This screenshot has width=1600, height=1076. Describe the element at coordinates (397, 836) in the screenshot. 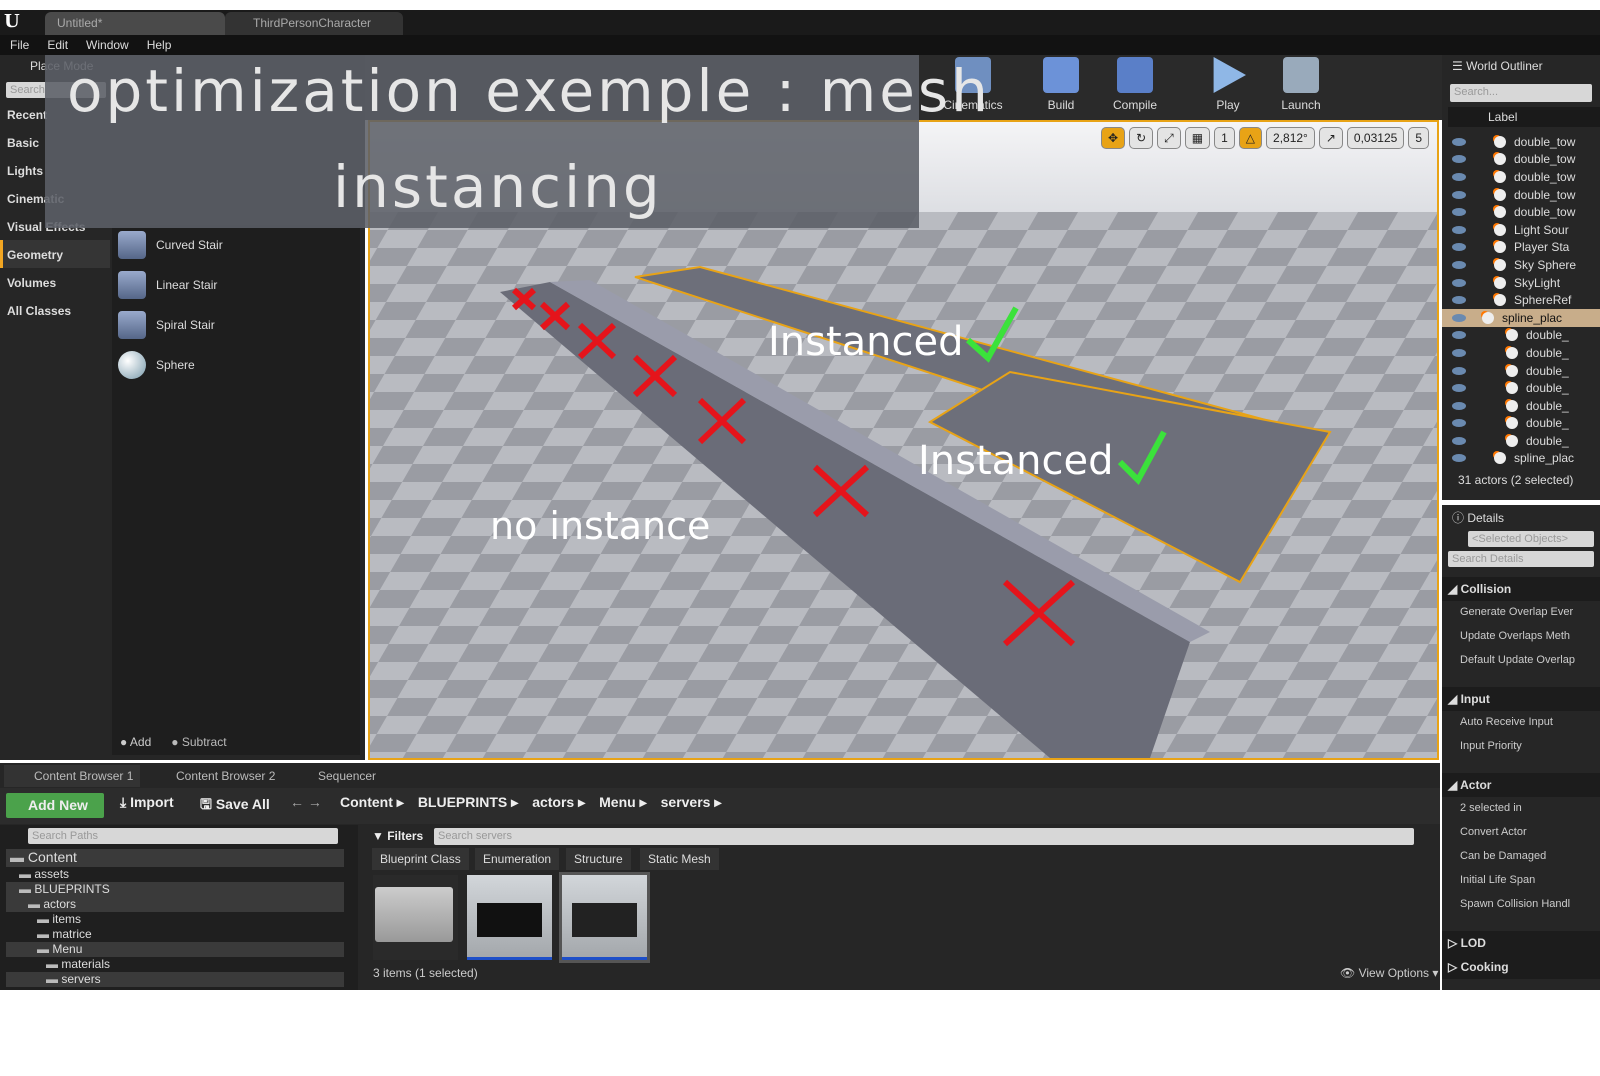

I see `filters-button: ▼ Filters` at that location.